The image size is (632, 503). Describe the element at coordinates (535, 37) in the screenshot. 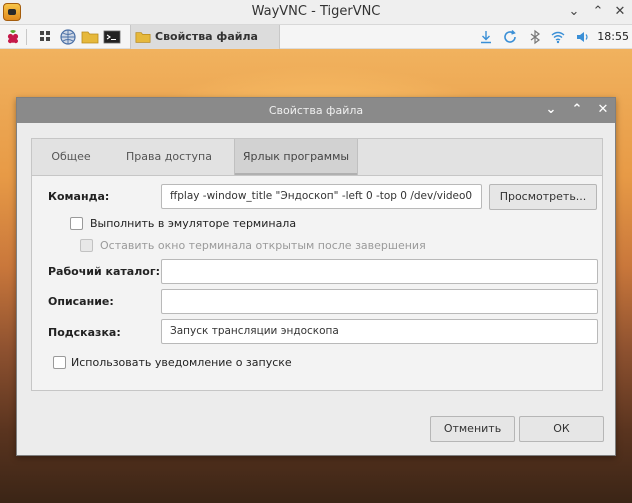

I see `bluetooth-icon` at that location.